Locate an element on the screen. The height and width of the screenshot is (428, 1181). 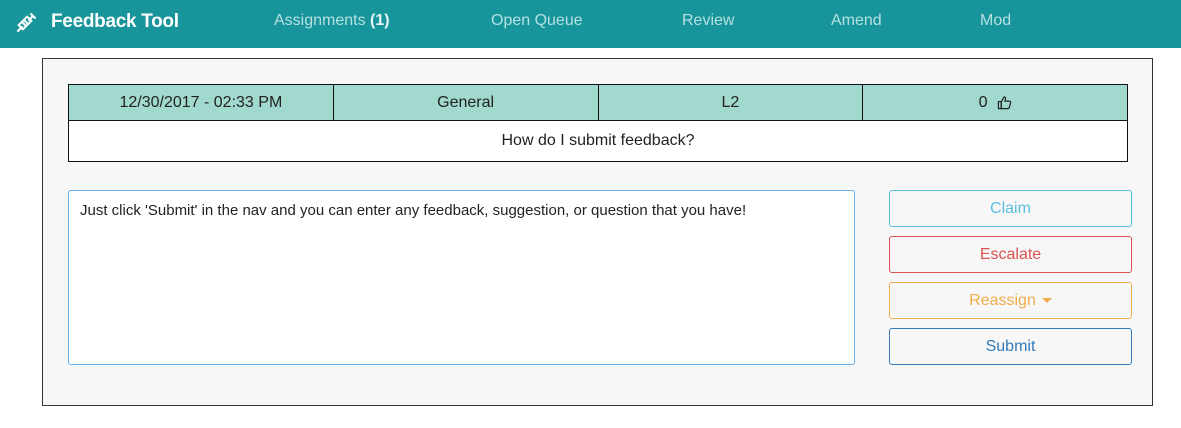
nav-assignments-label: Assignments is located at coordinates (320, 20).